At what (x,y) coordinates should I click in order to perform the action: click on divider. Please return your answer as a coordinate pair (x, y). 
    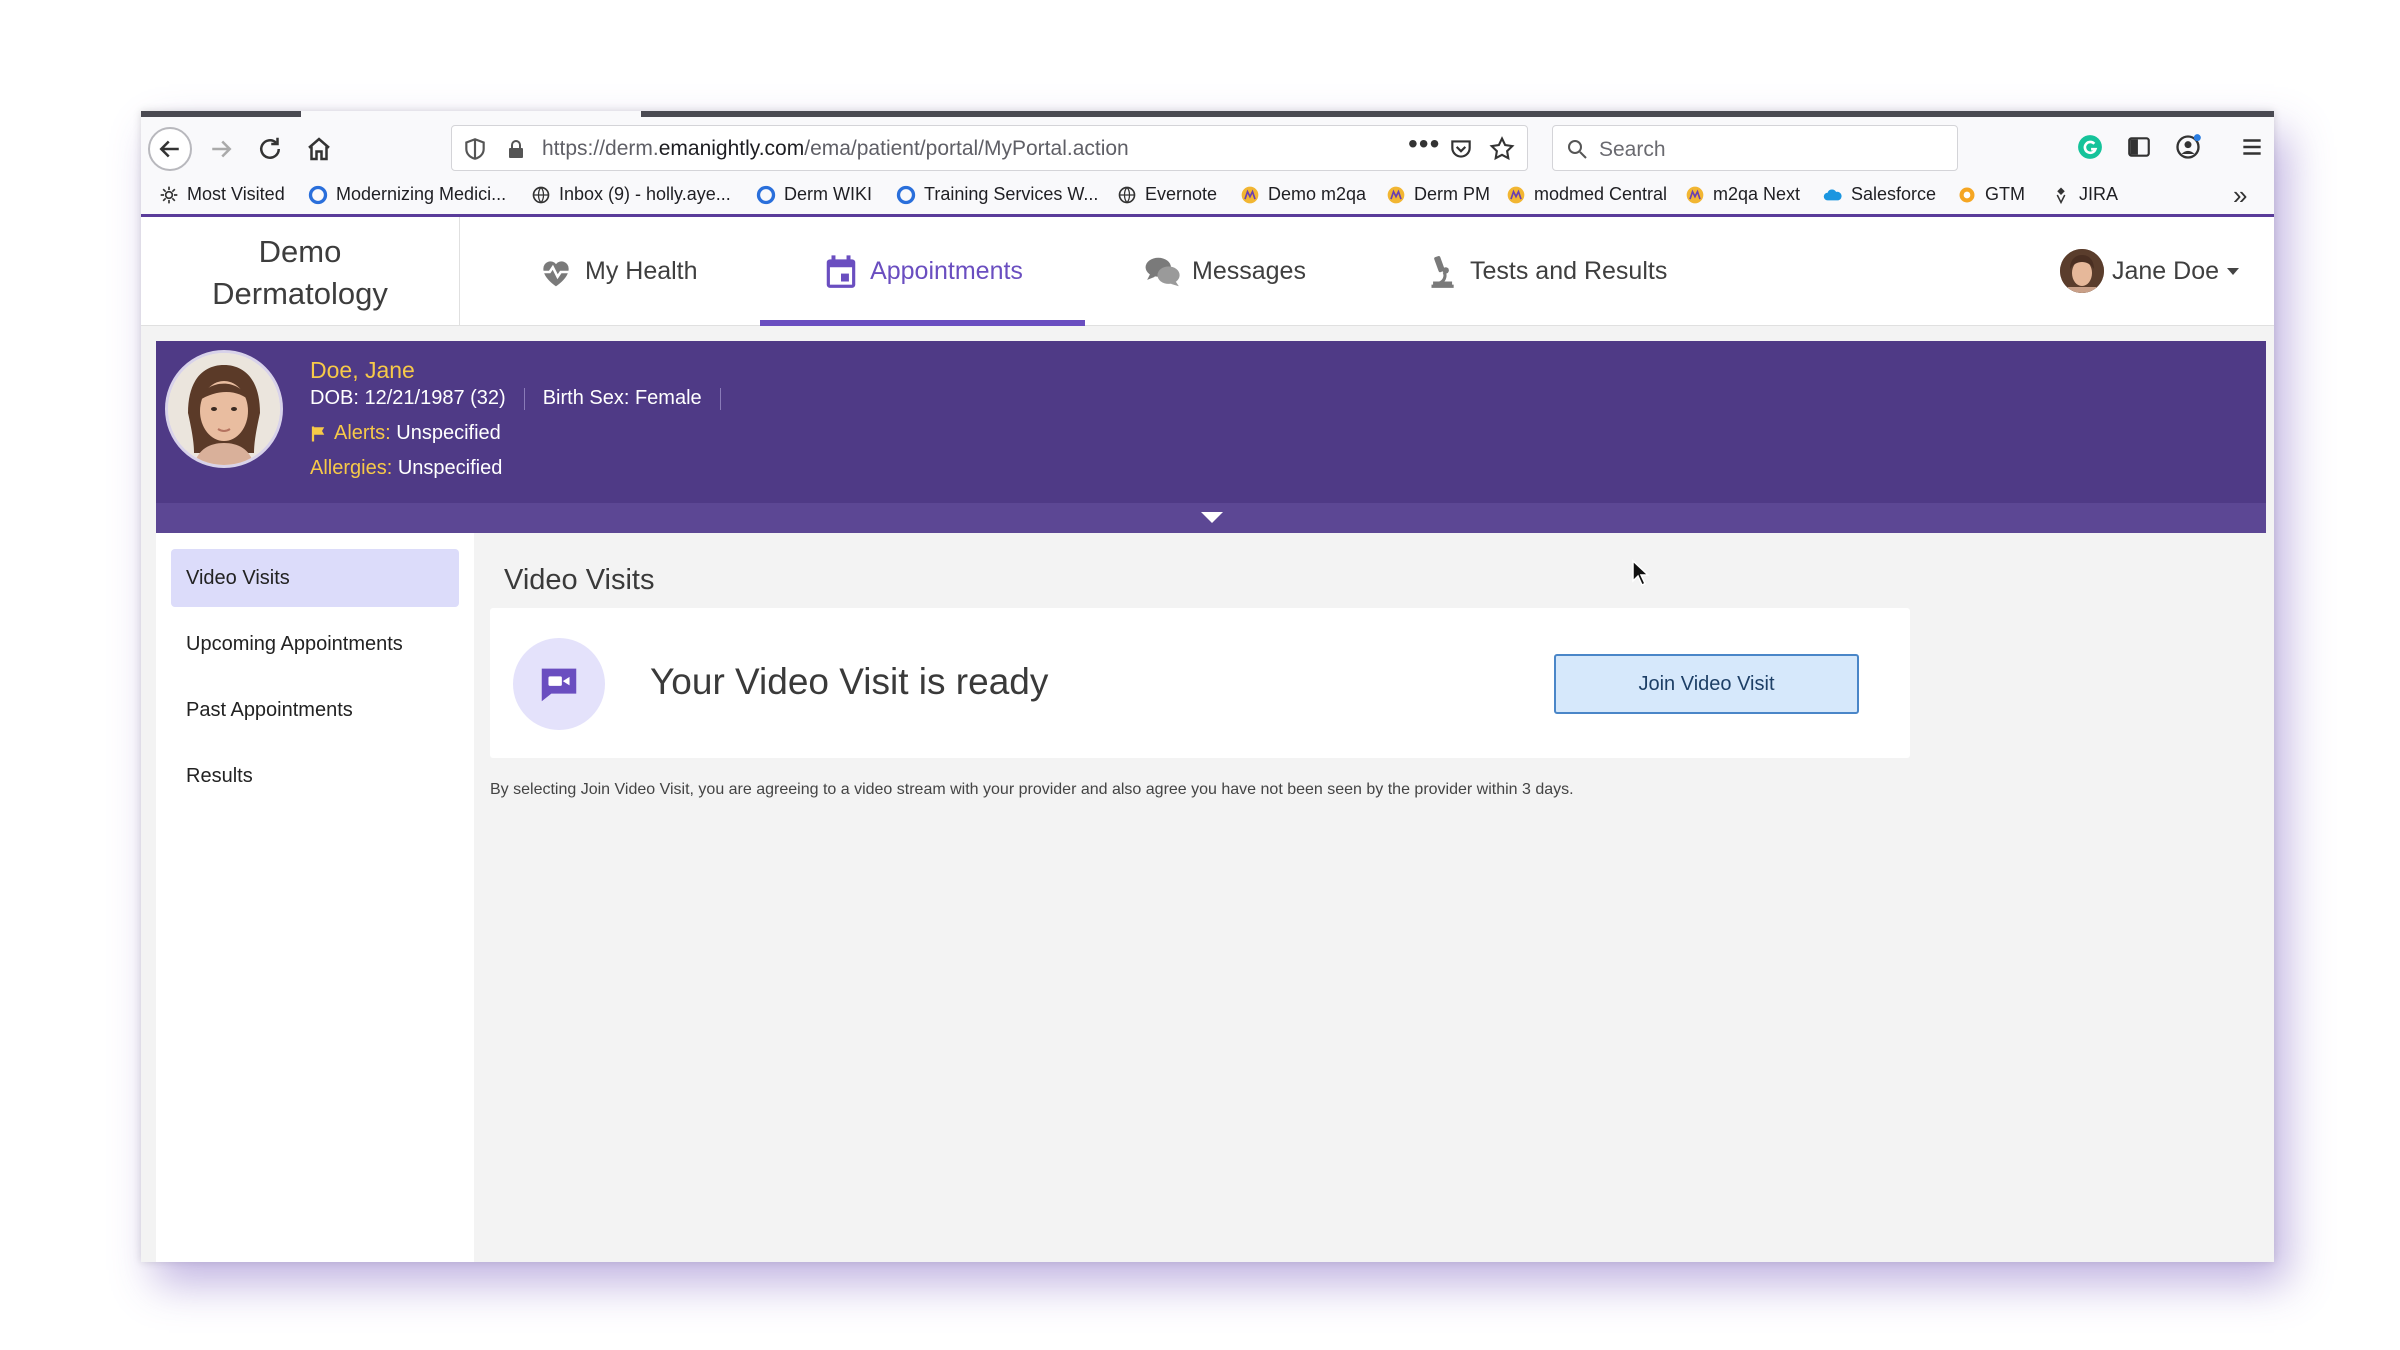
    Looking at the image, I should click on (720, 398).